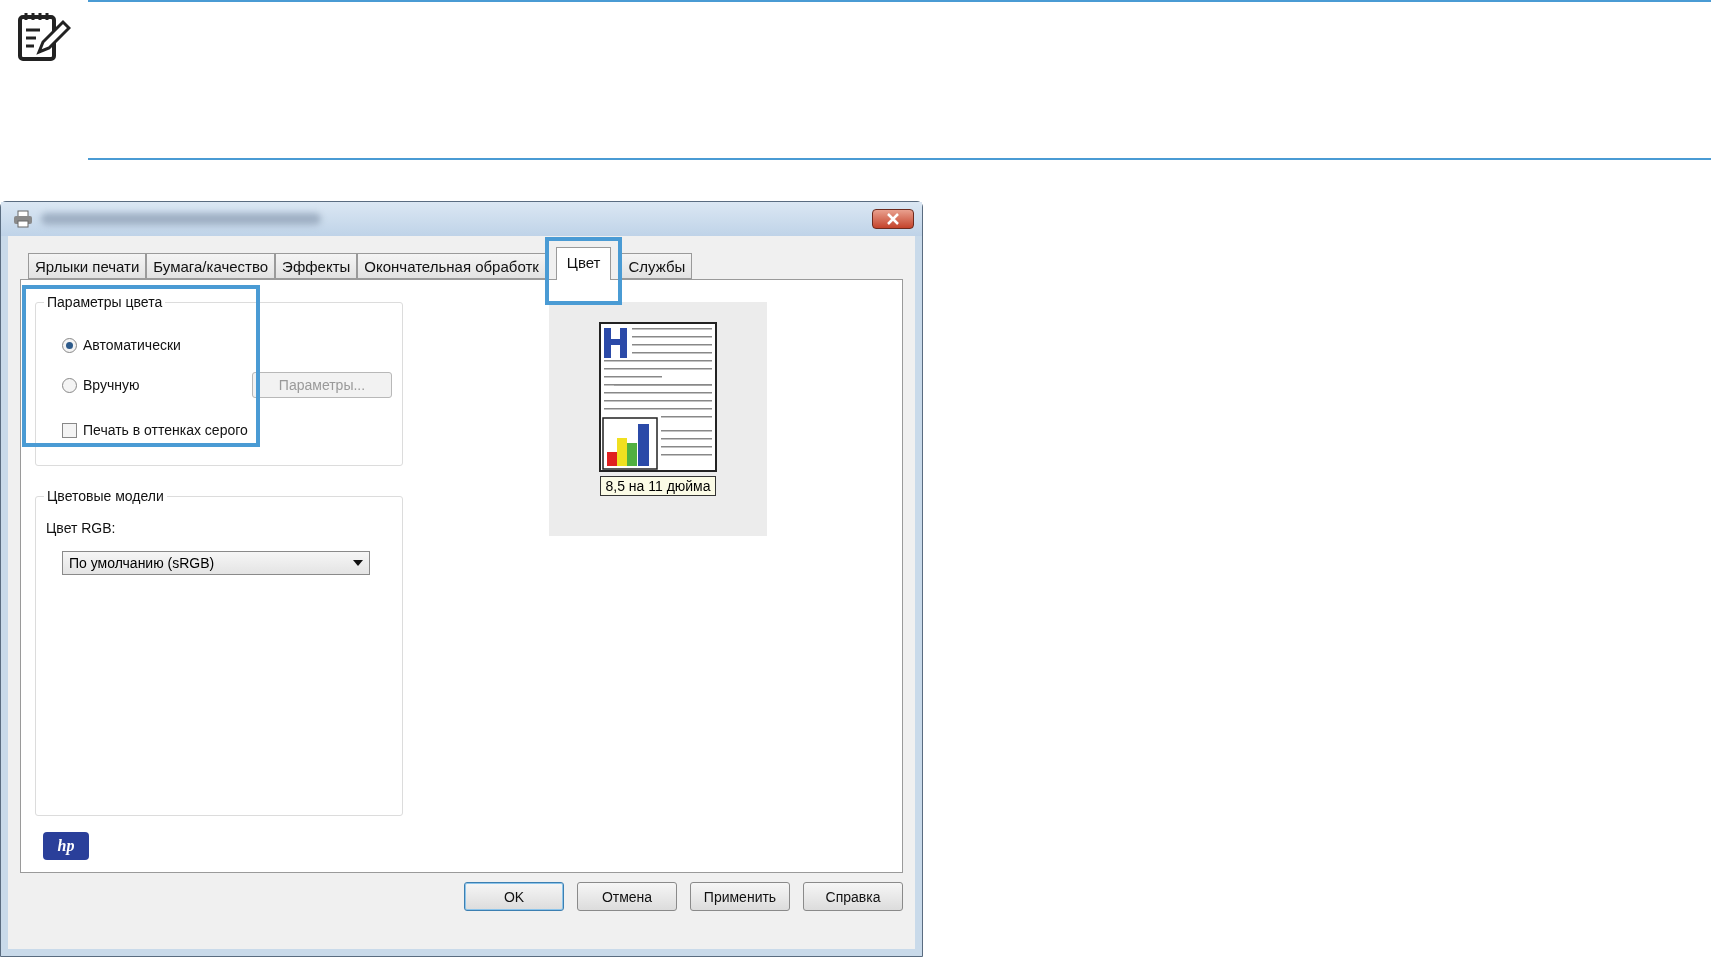  Describe the element at coordinates (105, 302) in the screenshot. I see `group-title: Параметры цвета` at that location.